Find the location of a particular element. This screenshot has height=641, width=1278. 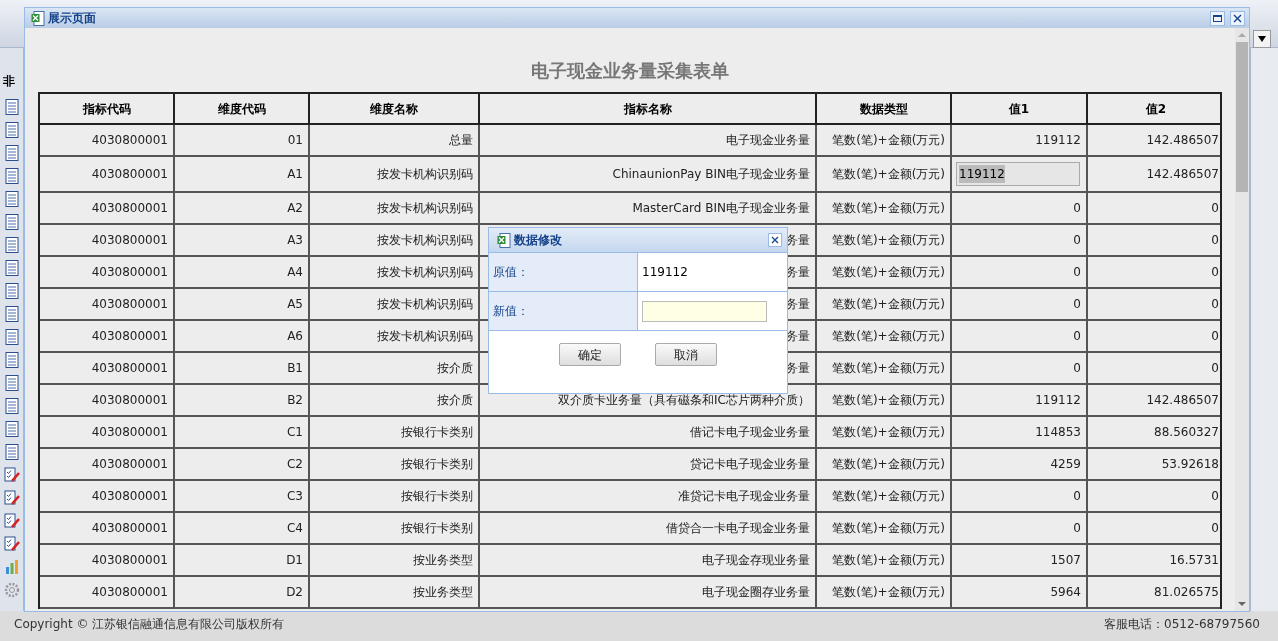

table-cell-text: A6 is located at coordinates (295, 336).